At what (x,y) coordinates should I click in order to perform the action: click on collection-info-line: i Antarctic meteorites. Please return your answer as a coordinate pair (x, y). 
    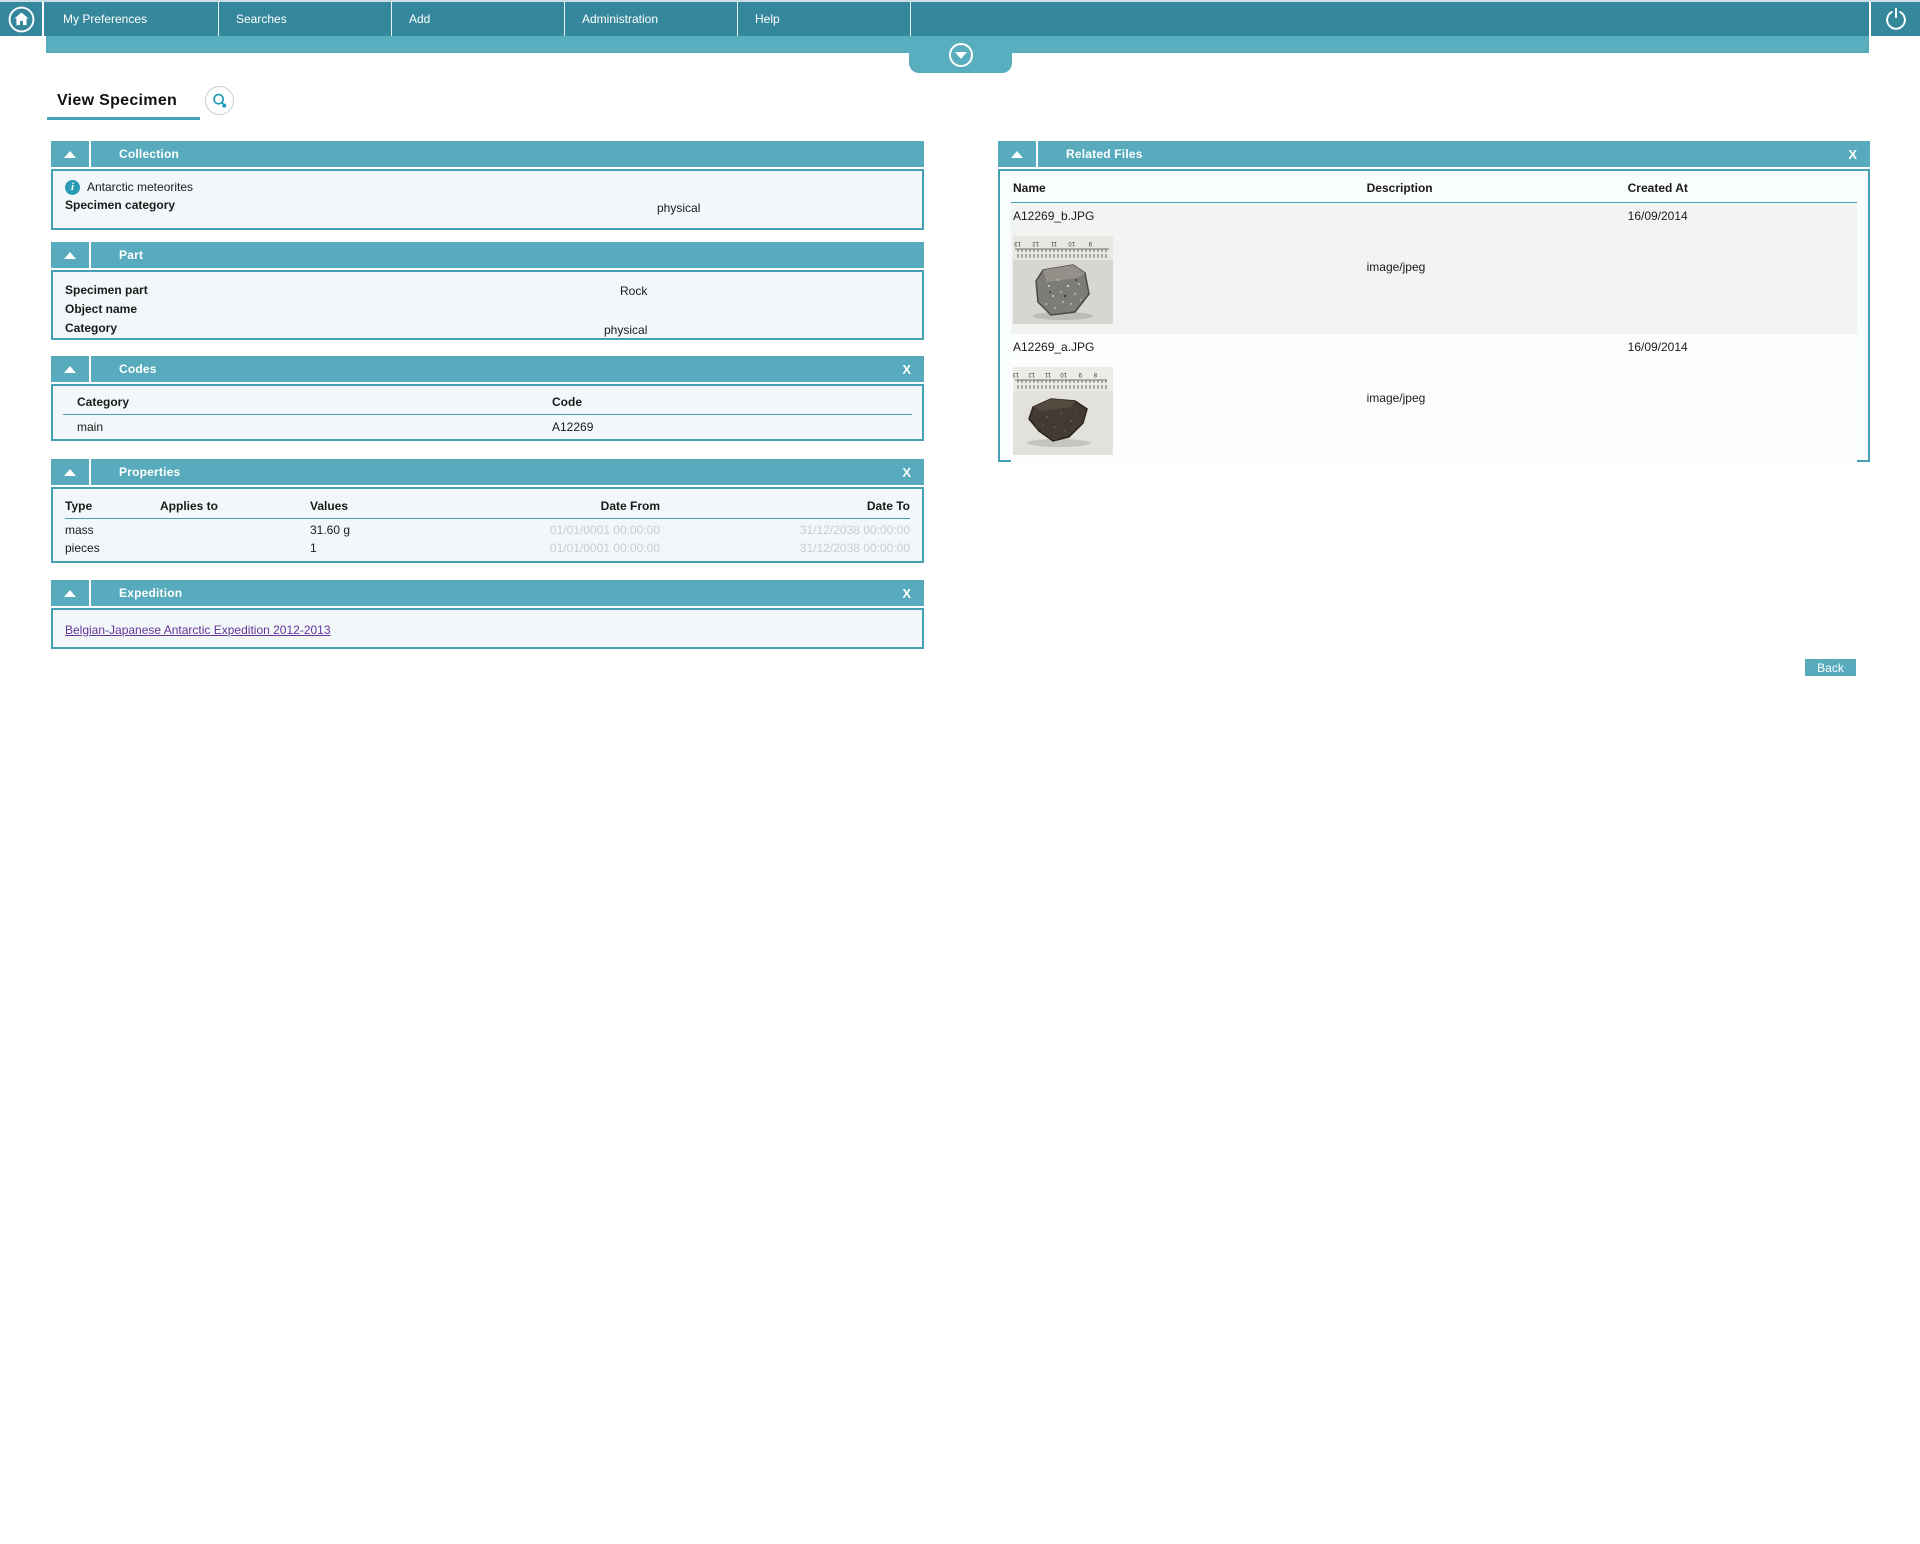
    Looking at the image, I should click on (487, 187).